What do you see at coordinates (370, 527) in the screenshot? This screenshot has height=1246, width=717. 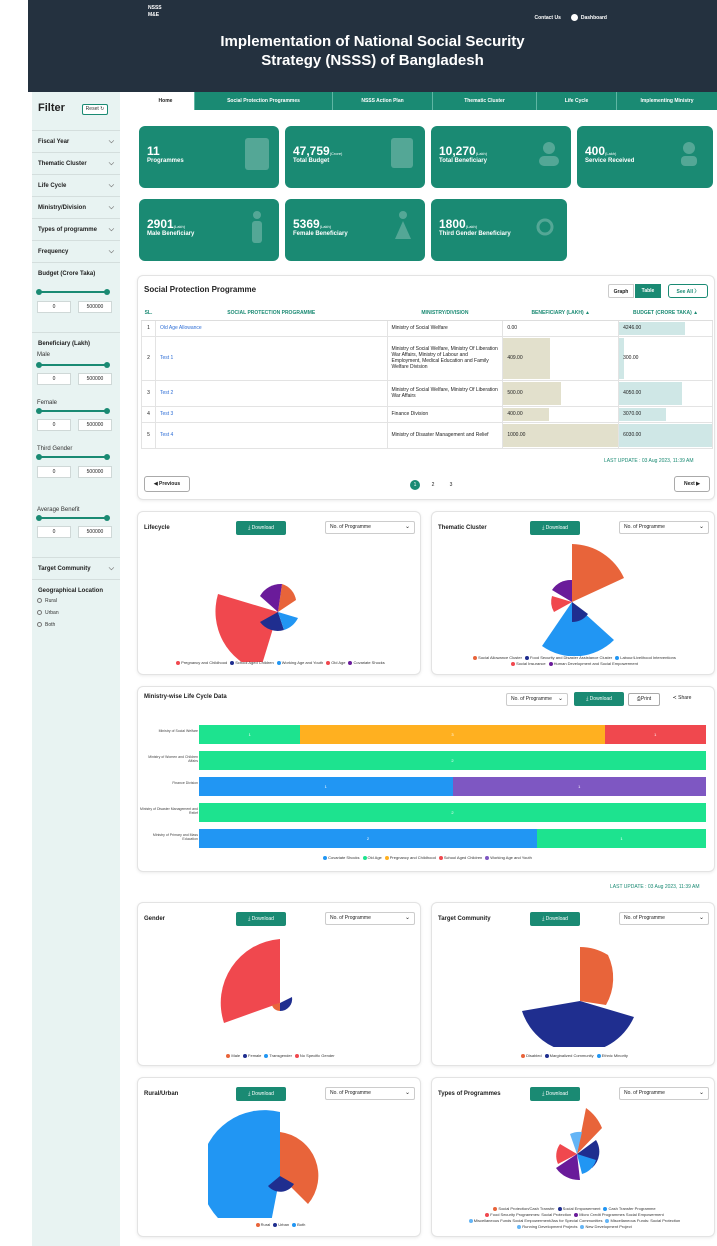 I see `lifecycle-select: No. of Programme ⌄` at bounding box center [370, 527].